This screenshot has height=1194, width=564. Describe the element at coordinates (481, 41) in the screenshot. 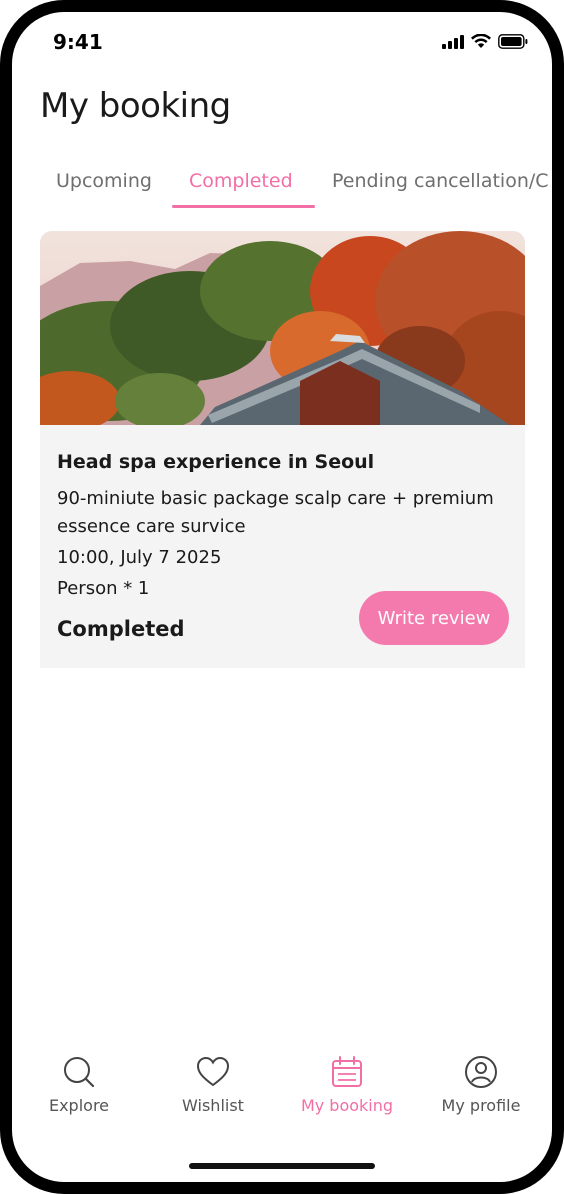

I see `wifi-icon` at that location.